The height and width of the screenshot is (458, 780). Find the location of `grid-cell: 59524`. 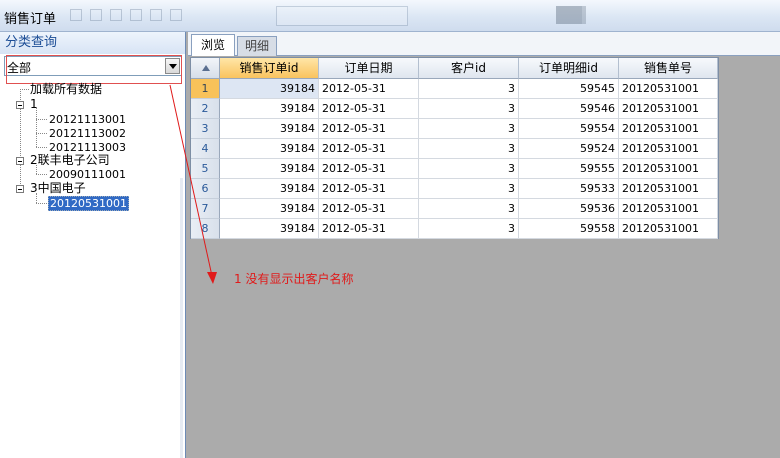

grid-cell: 59524 is located at coordinates (569, 149).